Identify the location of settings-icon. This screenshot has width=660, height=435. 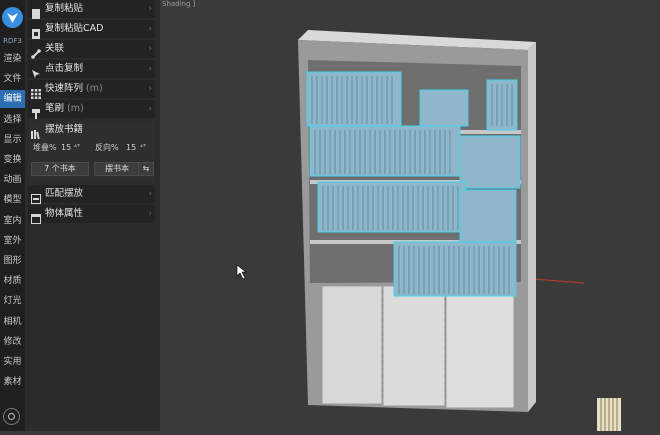
(11, 416).